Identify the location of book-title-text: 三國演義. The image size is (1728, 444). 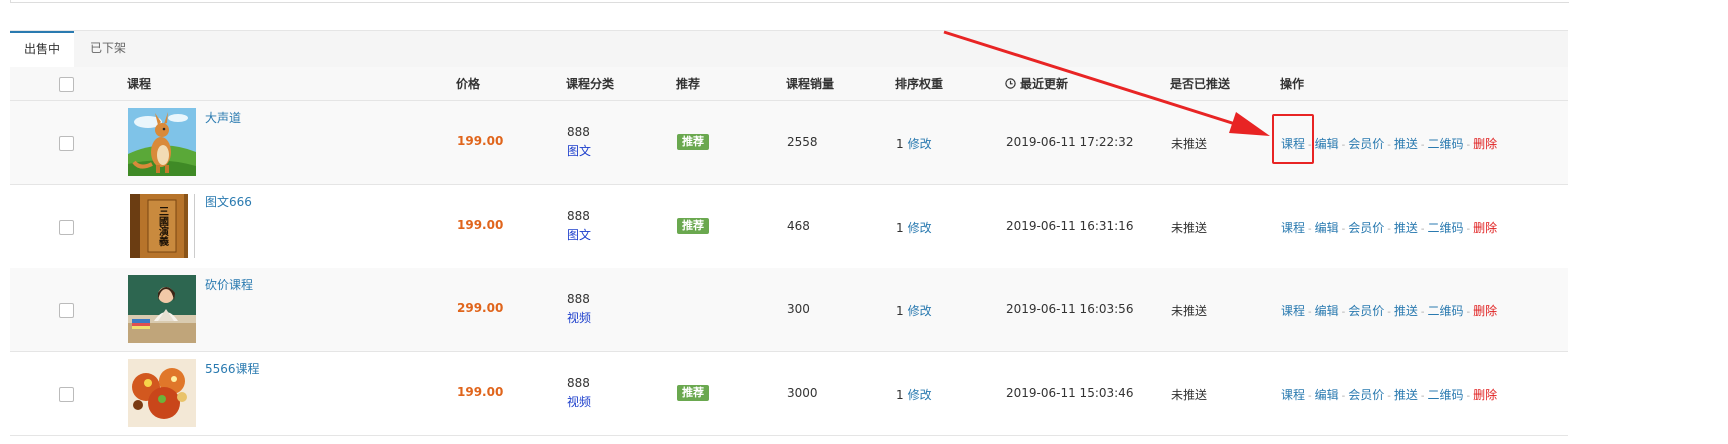
(163, 226).